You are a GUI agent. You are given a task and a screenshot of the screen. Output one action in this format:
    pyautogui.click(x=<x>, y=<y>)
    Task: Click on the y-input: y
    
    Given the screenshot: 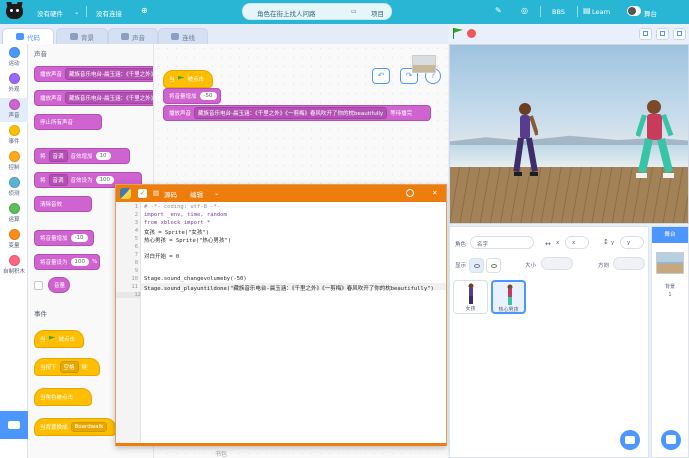 What is the action you would take?
    pyautogui.click(x=632, y=242)
    